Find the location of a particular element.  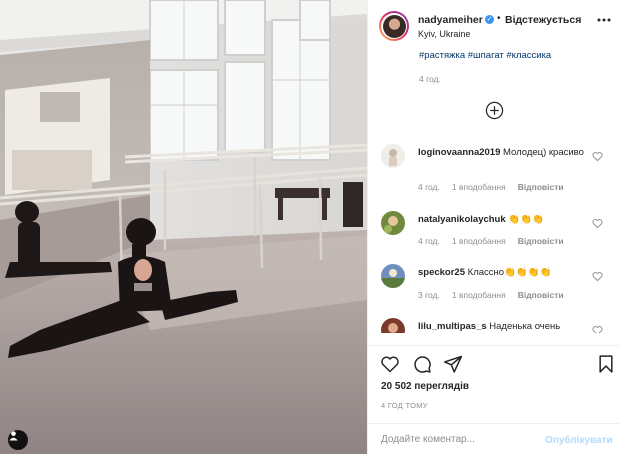

comment-meta: 3 год. 1 вподобання Відповісти is located at coordinates (497, 295).